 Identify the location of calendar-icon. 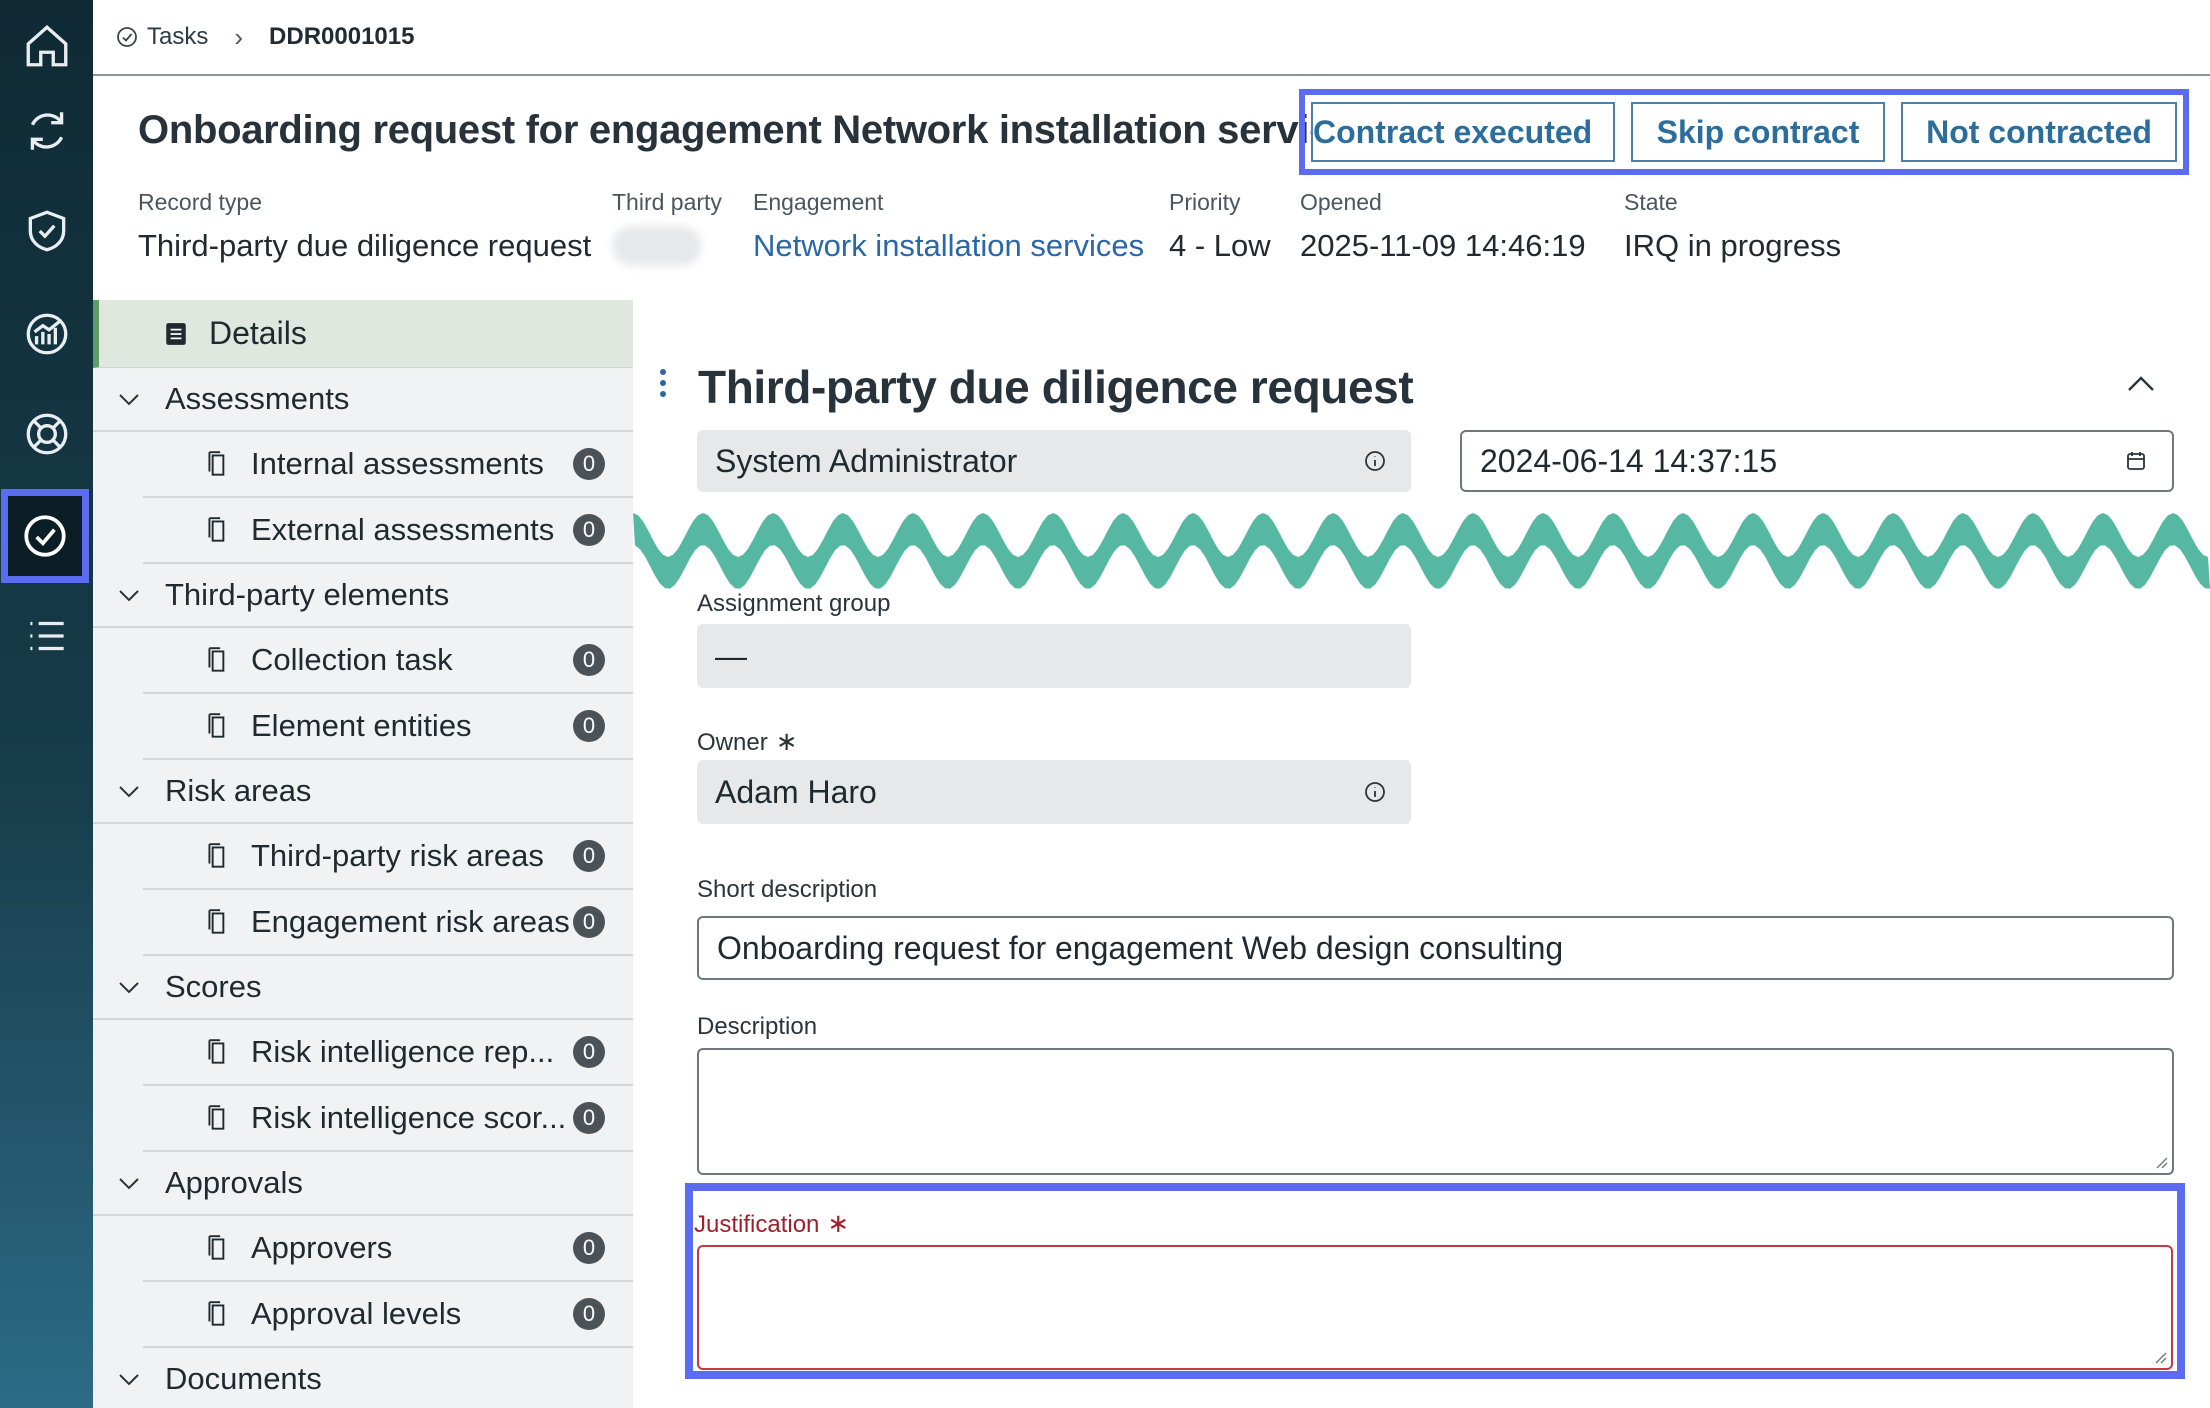
(2136, 461).